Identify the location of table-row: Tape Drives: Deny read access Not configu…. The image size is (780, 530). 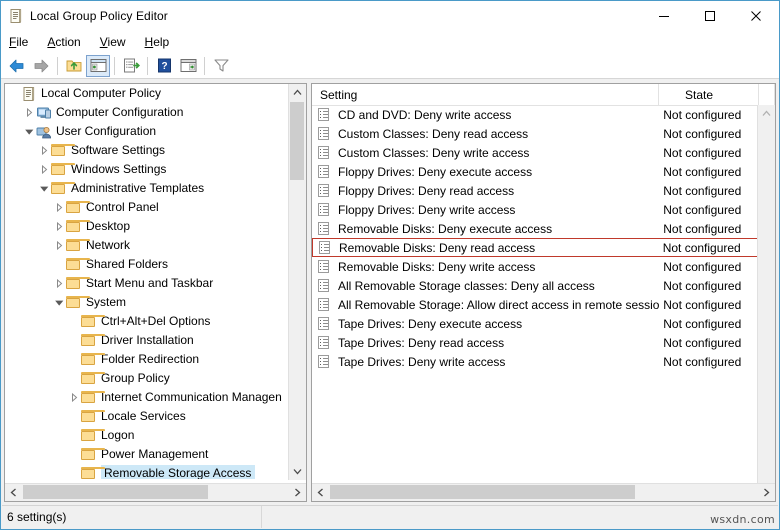
(535, 342).